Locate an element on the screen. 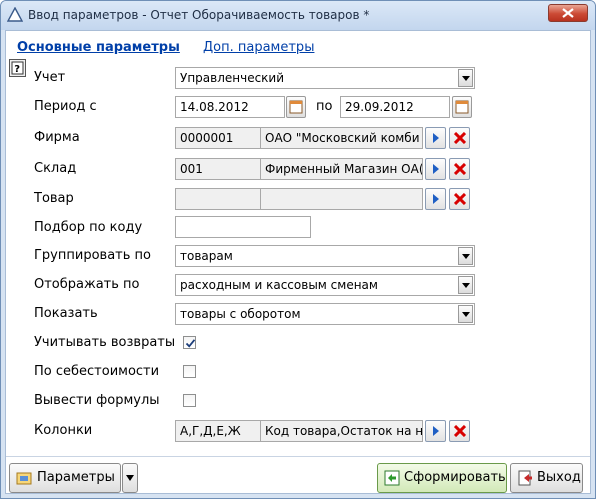 This screenshot has width=596, height=499. check-icon is located at coordinates (190, 343).